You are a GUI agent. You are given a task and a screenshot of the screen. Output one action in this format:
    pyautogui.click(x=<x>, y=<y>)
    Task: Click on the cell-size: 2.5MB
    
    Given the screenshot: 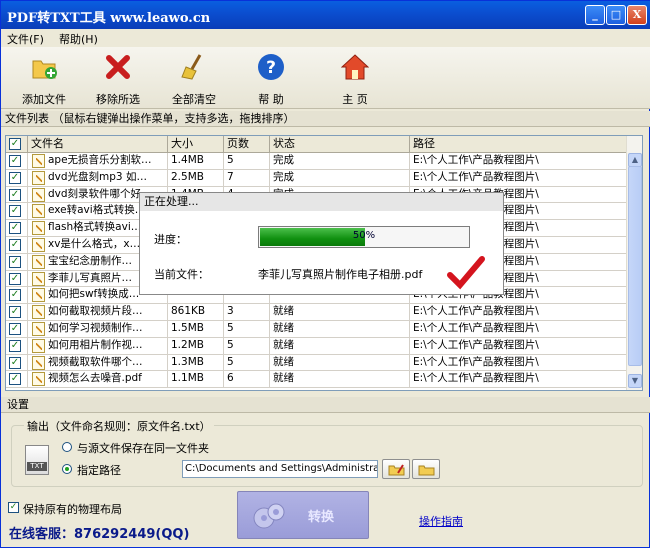 What is the action you would take?
    pyautogui.click(x=196, y=177)
    